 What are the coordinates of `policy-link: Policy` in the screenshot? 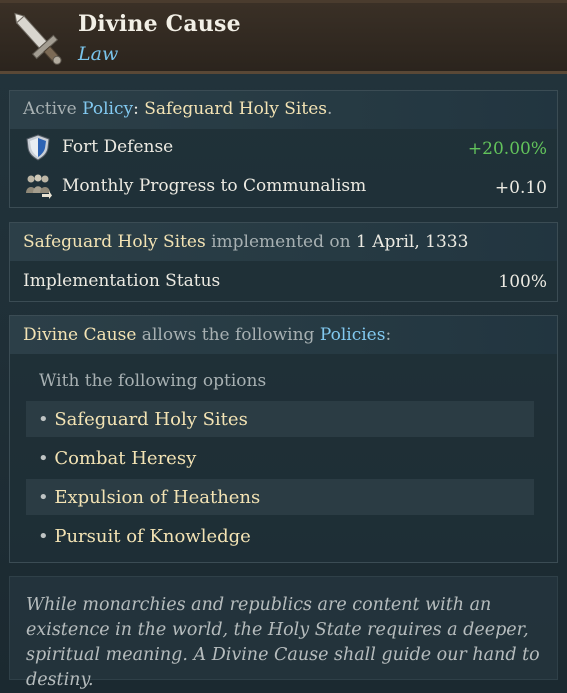 It's located at (107, 109).